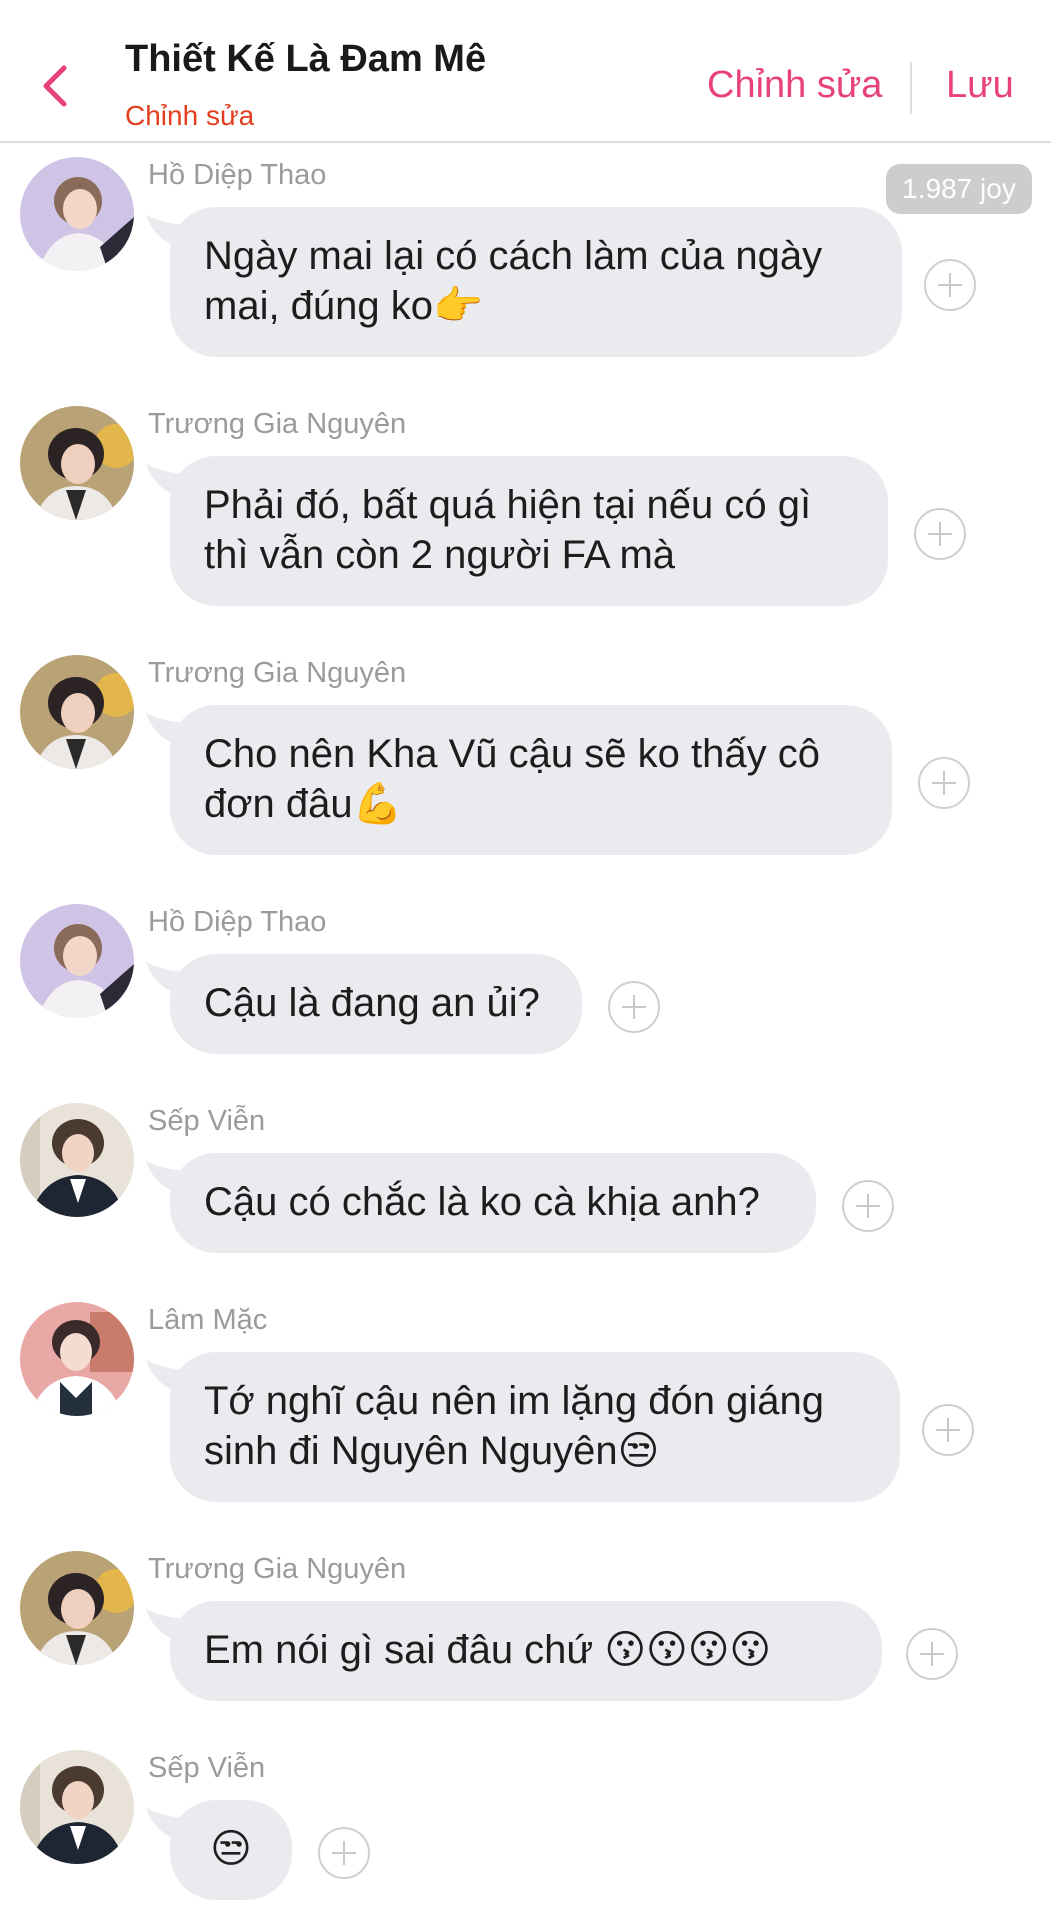  I want to click on message-bubble: Cậu là đang an ủi?, so click(376, 1004).